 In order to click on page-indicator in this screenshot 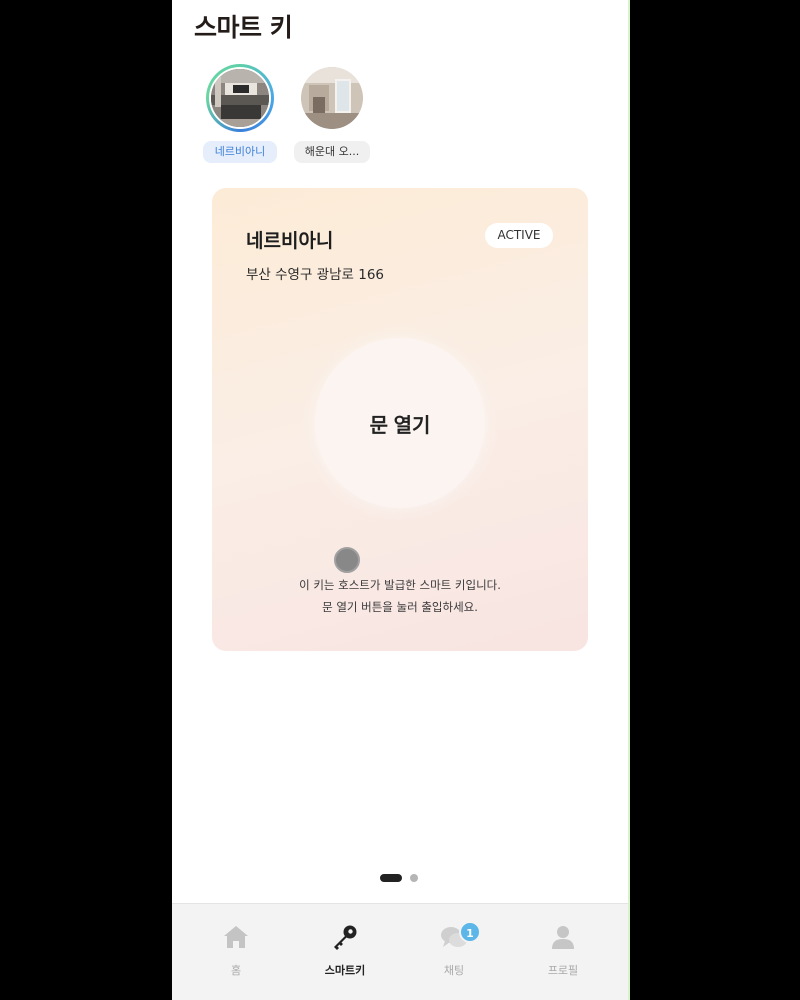, I will do `click(400, 878)`.